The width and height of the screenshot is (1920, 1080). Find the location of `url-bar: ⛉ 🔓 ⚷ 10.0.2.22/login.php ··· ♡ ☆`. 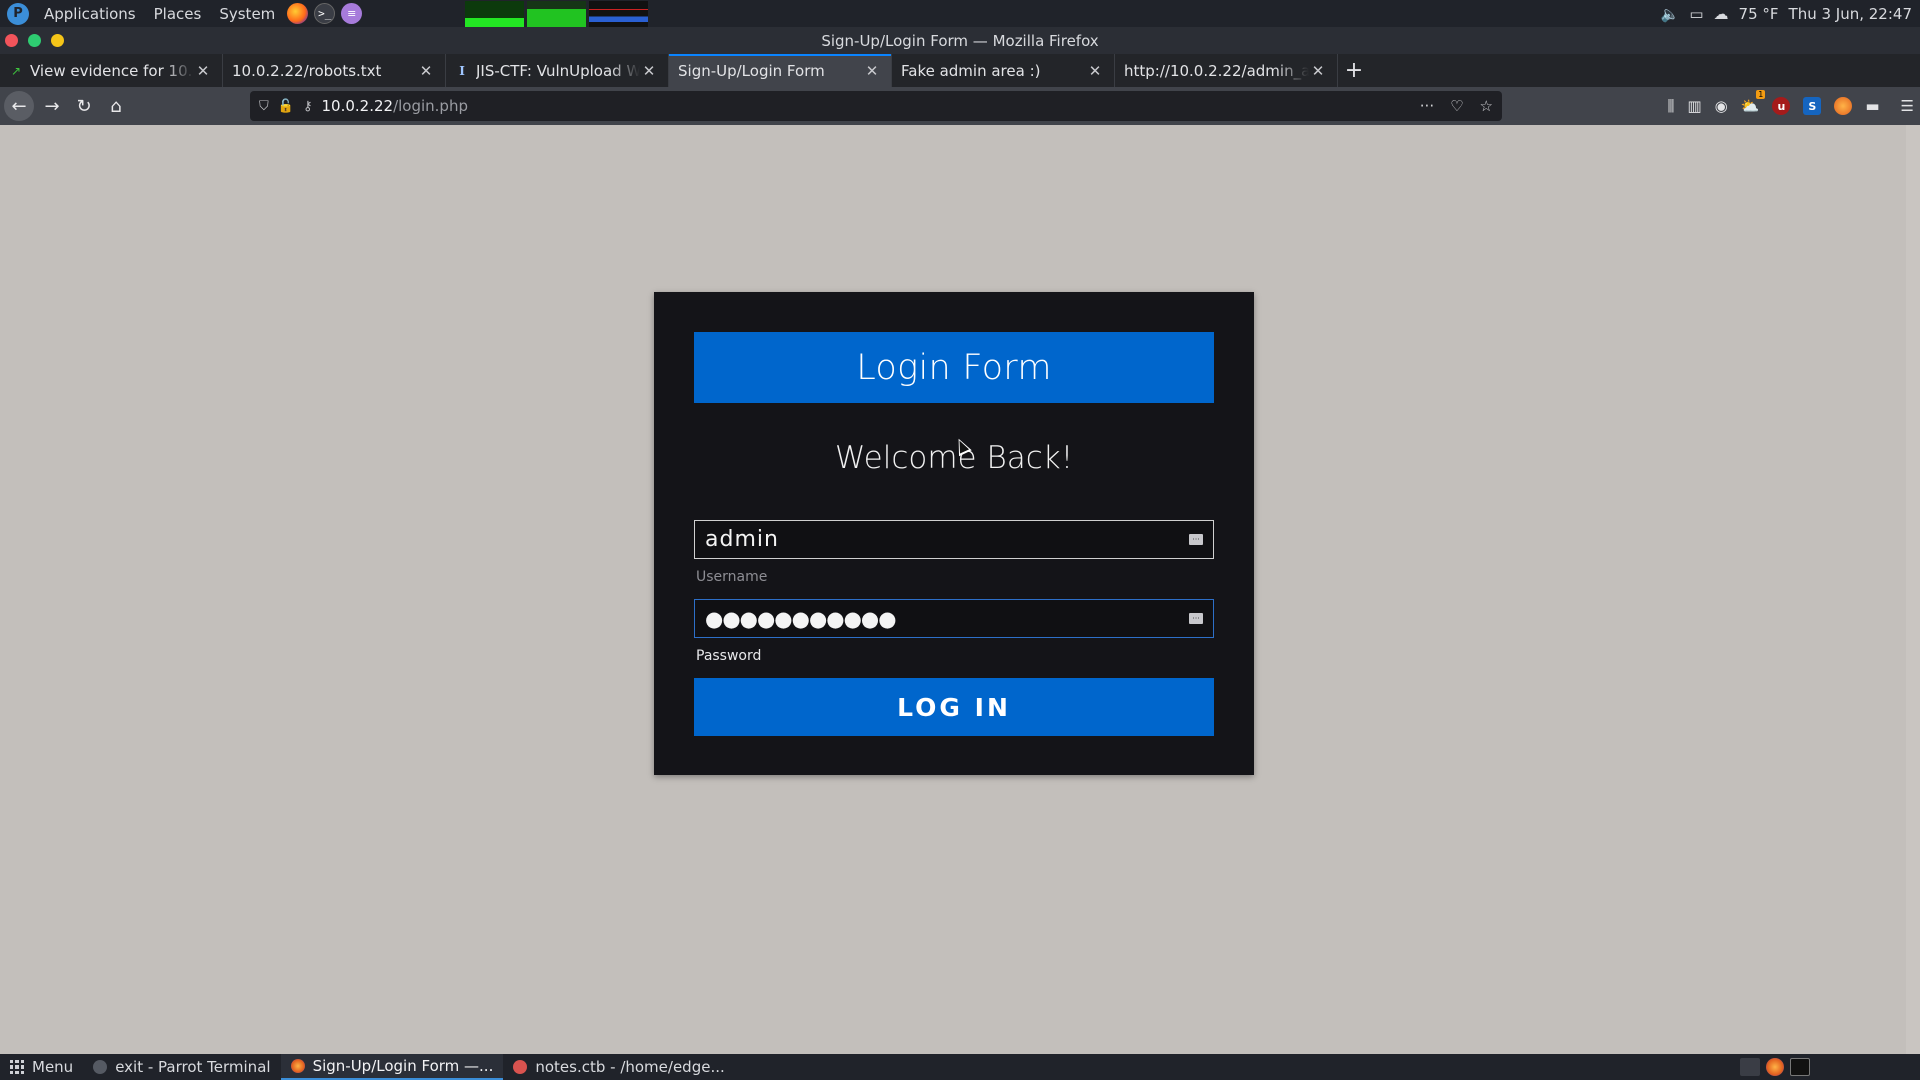

url-bar: ⛉ 🔓 ⚷ 10.0.2.22/login.php ··· ♡ ☆ is located at coordinates (876, 106).